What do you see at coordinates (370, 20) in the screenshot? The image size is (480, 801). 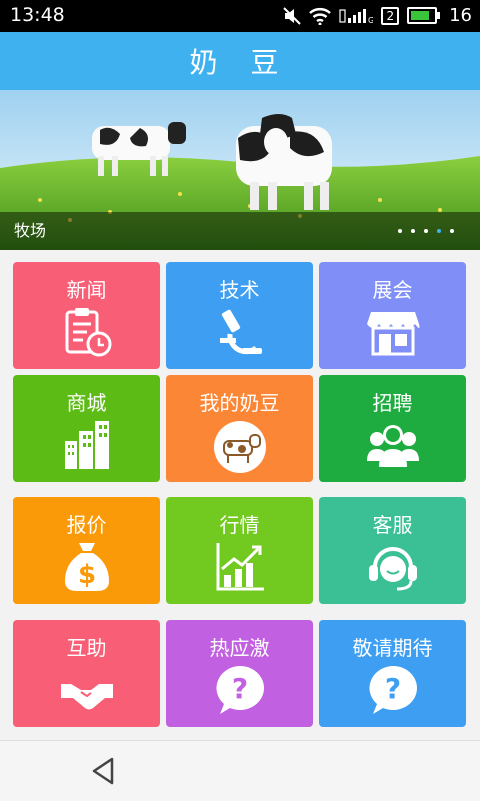 I see `svg-text: G` at bounding box center [370, 20].